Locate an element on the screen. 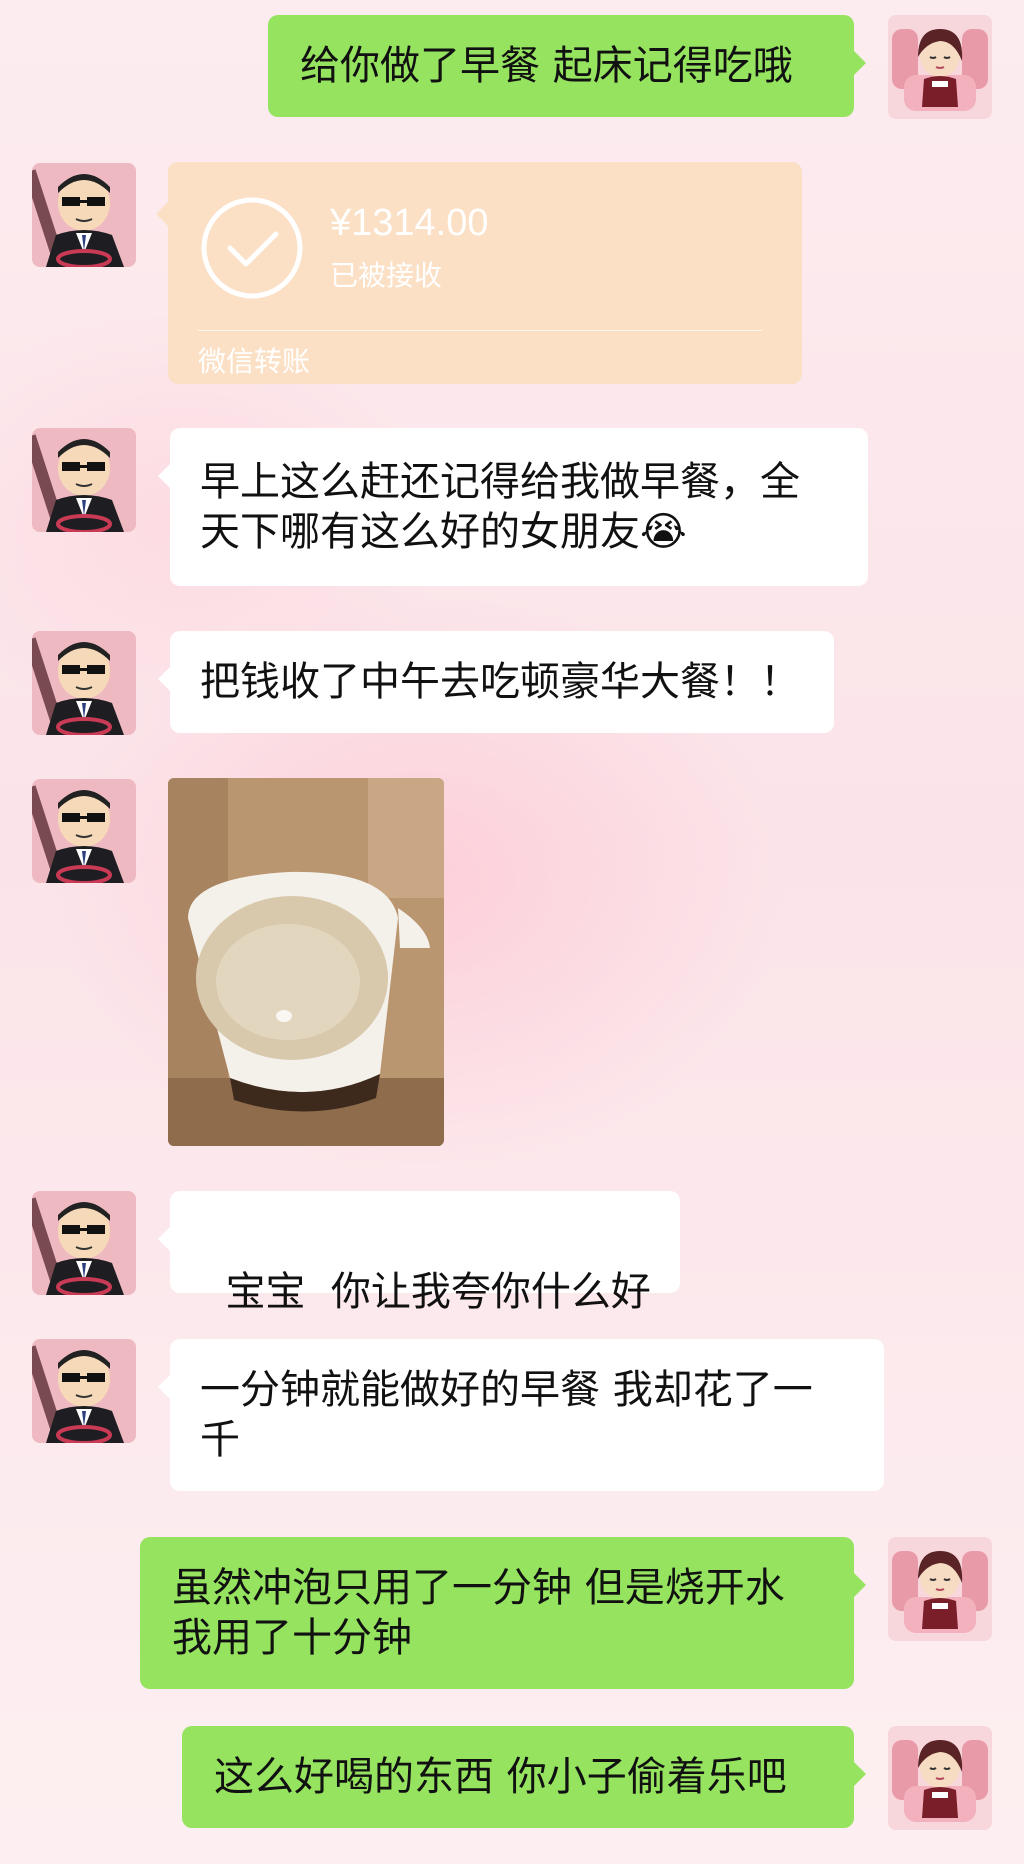 This screenshot has height=1864, width=1024. message-bubble-received: 宝宝 你让我夸你什么好 is located at coordinates (419, 1253).